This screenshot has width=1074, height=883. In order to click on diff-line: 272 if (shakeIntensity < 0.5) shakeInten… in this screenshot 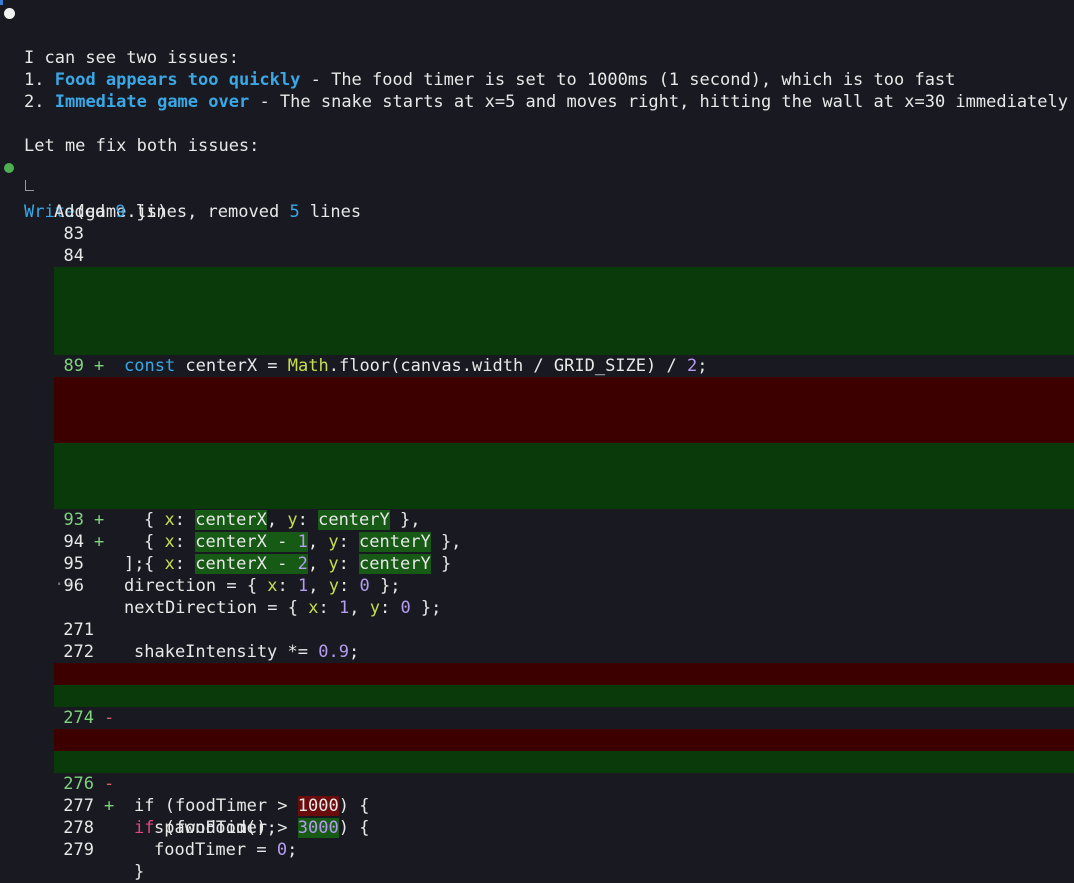, I will do `click(537, 651)`.